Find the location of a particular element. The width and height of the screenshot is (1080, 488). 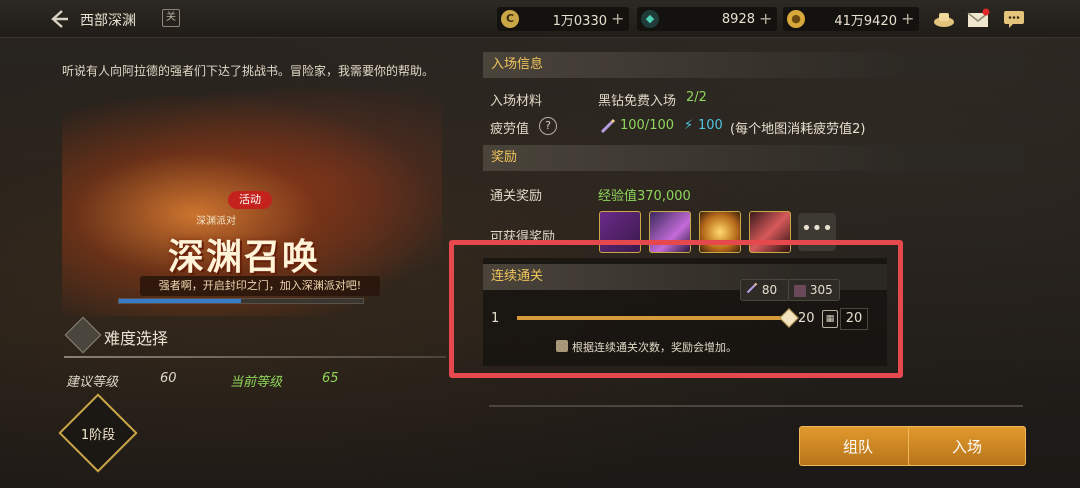

fatigue-note: (每个地图消耗疲劳值2) is located at coordinates (798, 129).